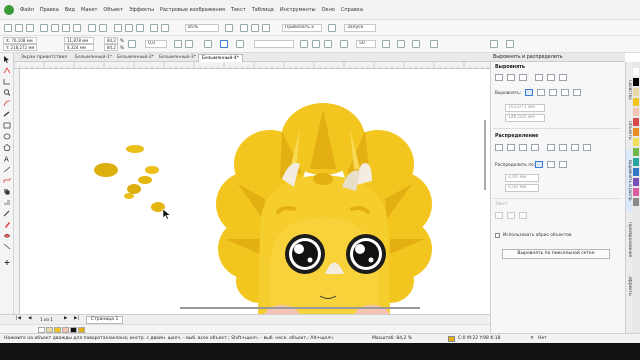  Describe the element at coordinates (328, 10) in the screenshot. I see `menu-window: Окно` at that location.